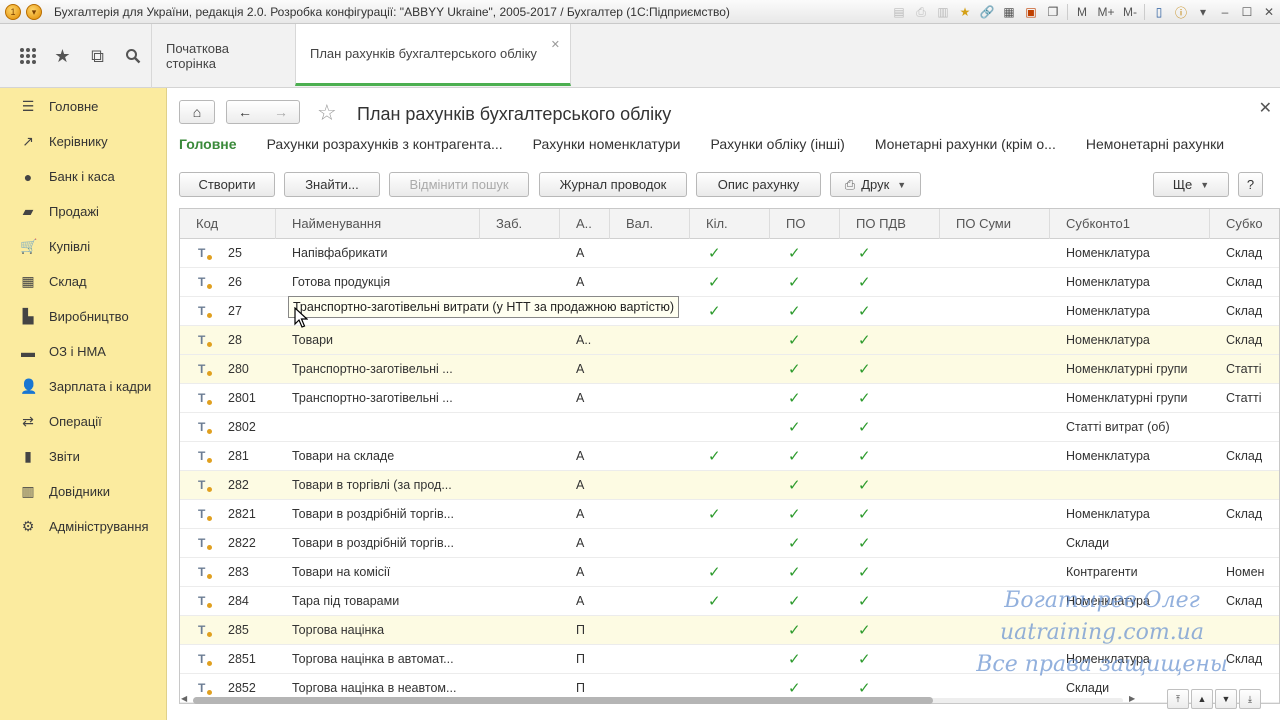 This screenshot has height=720, width=1280. Describe the element at coordinates (613, 184) in the screenshot. I see `journal-button: Журнал проводок` at that location.